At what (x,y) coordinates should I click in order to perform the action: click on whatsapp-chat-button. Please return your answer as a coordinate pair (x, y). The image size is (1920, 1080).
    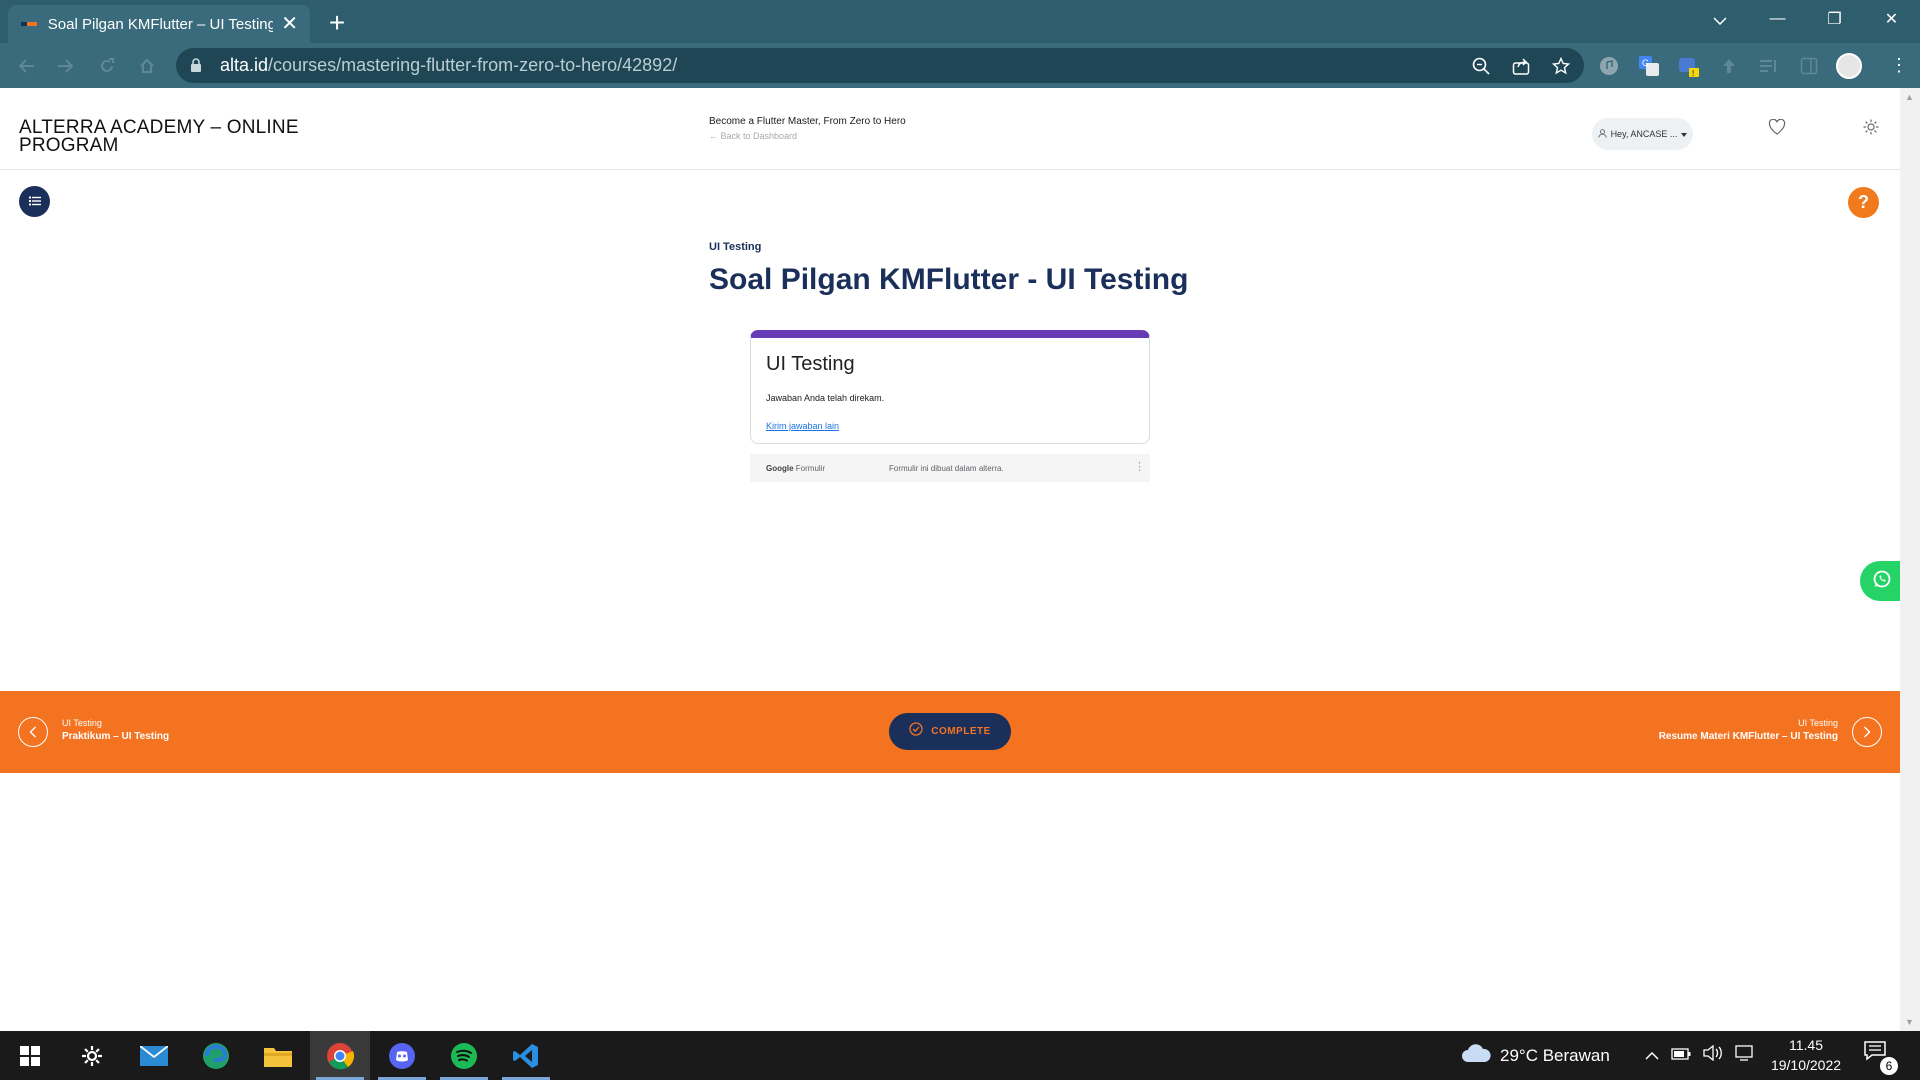
    Looking at the image, I should click on (1880, 581).